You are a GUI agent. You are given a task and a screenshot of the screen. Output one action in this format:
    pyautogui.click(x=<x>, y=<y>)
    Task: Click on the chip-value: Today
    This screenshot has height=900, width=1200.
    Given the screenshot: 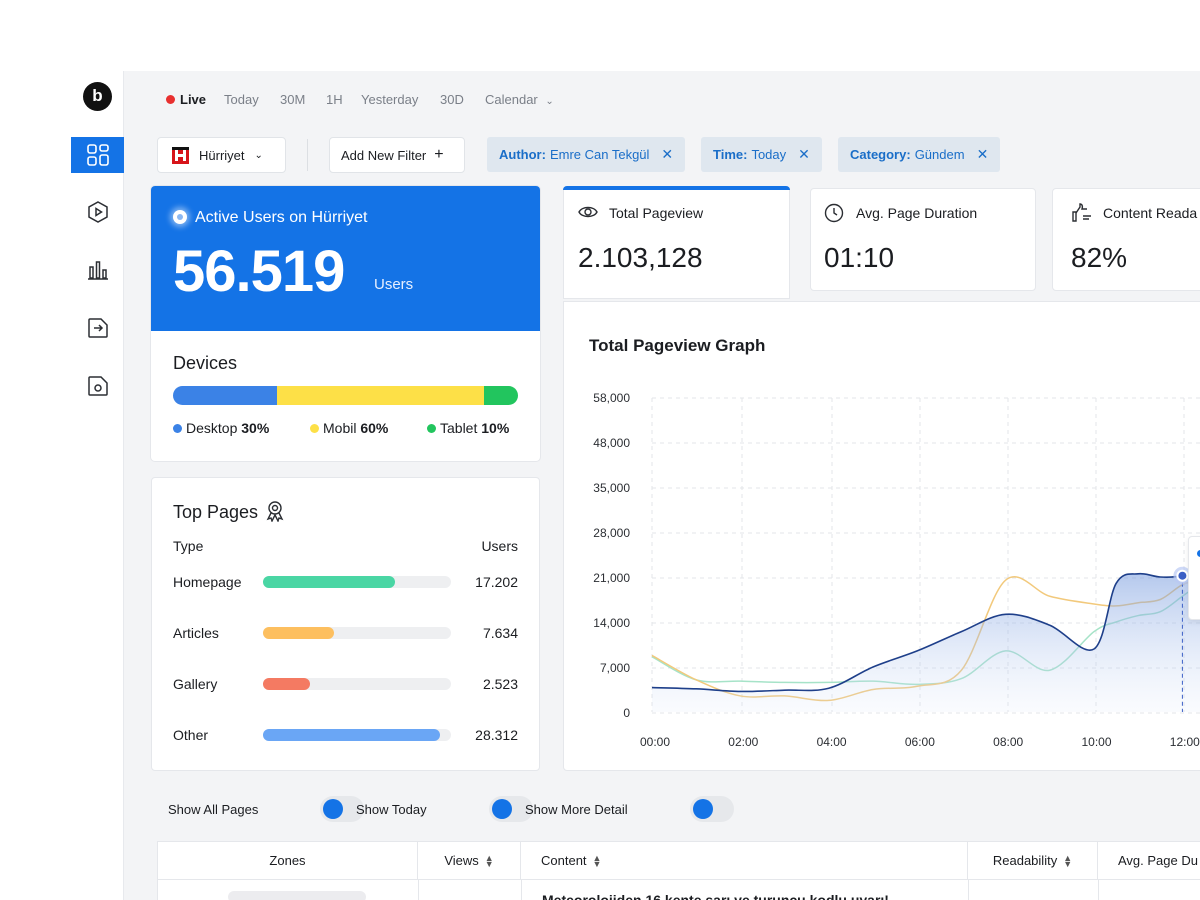 What is the action you would take?
    pyautogui.click(x=769, y=154)
    